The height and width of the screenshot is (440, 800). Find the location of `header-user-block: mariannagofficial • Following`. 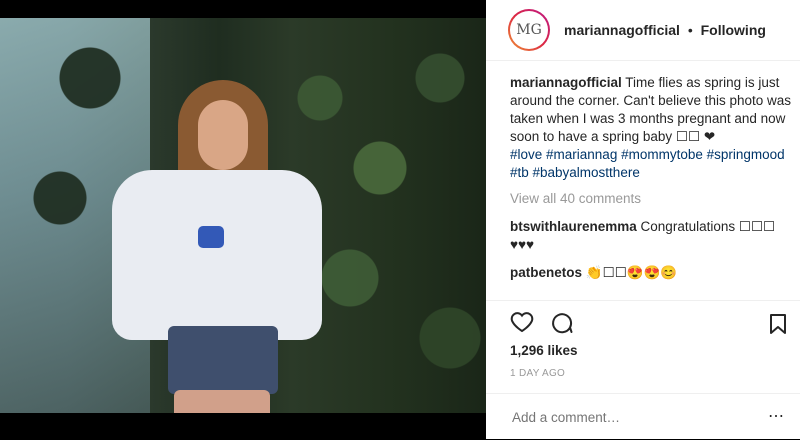

header-user-block: mariannagofficial • Following is located at coordinates (665, 30).